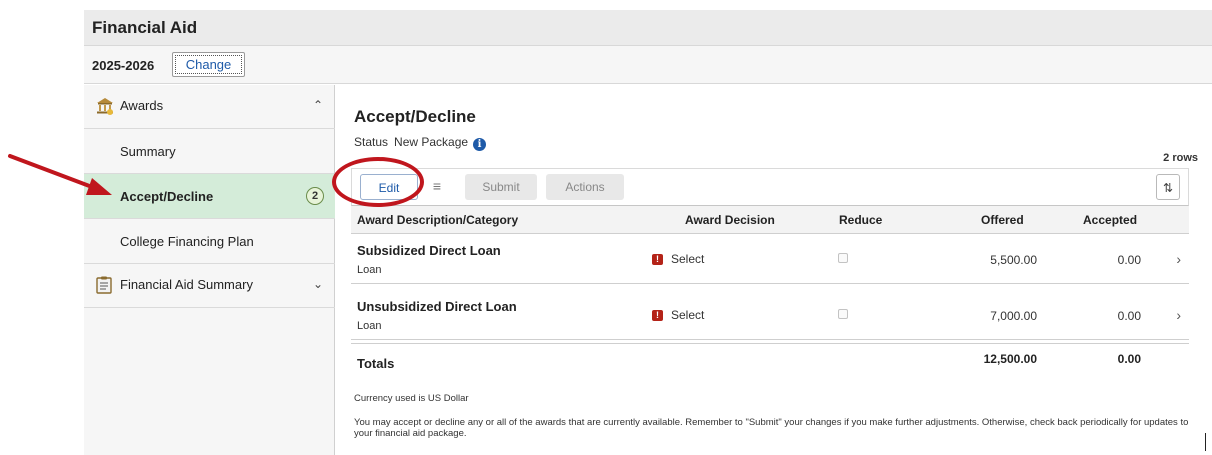 The image size is (1212, 455). Describe the element at coordinates (1168, 187) in the screenshot. I see `sort-icon: ⇅` at that location.